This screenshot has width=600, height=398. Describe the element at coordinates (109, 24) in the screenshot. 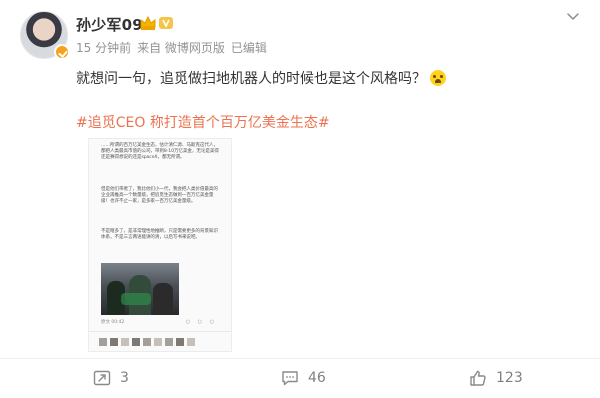

I see `username: 孙少军09` at that location.